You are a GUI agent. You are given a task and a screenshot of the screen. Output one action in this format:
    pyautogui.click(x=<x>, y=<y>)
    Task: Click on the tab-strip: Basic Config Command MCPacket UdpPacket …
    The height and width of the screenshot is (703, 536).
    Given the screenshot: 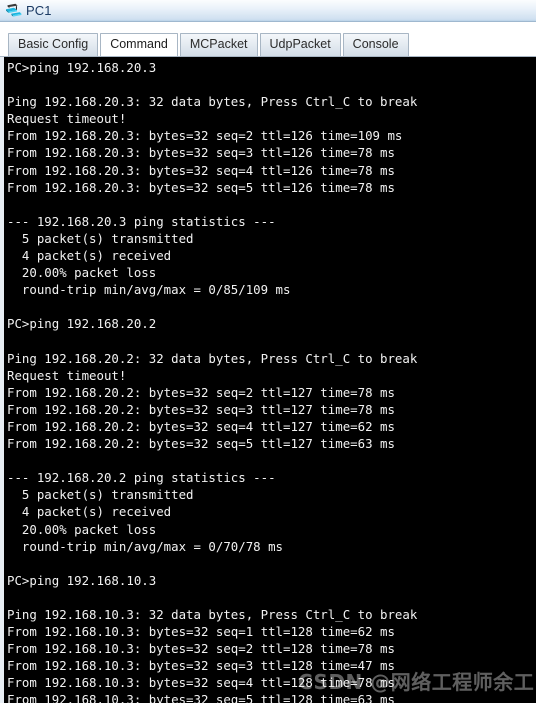 What is the action you would take?
    pyautogui.click(x=268, y=39)
    